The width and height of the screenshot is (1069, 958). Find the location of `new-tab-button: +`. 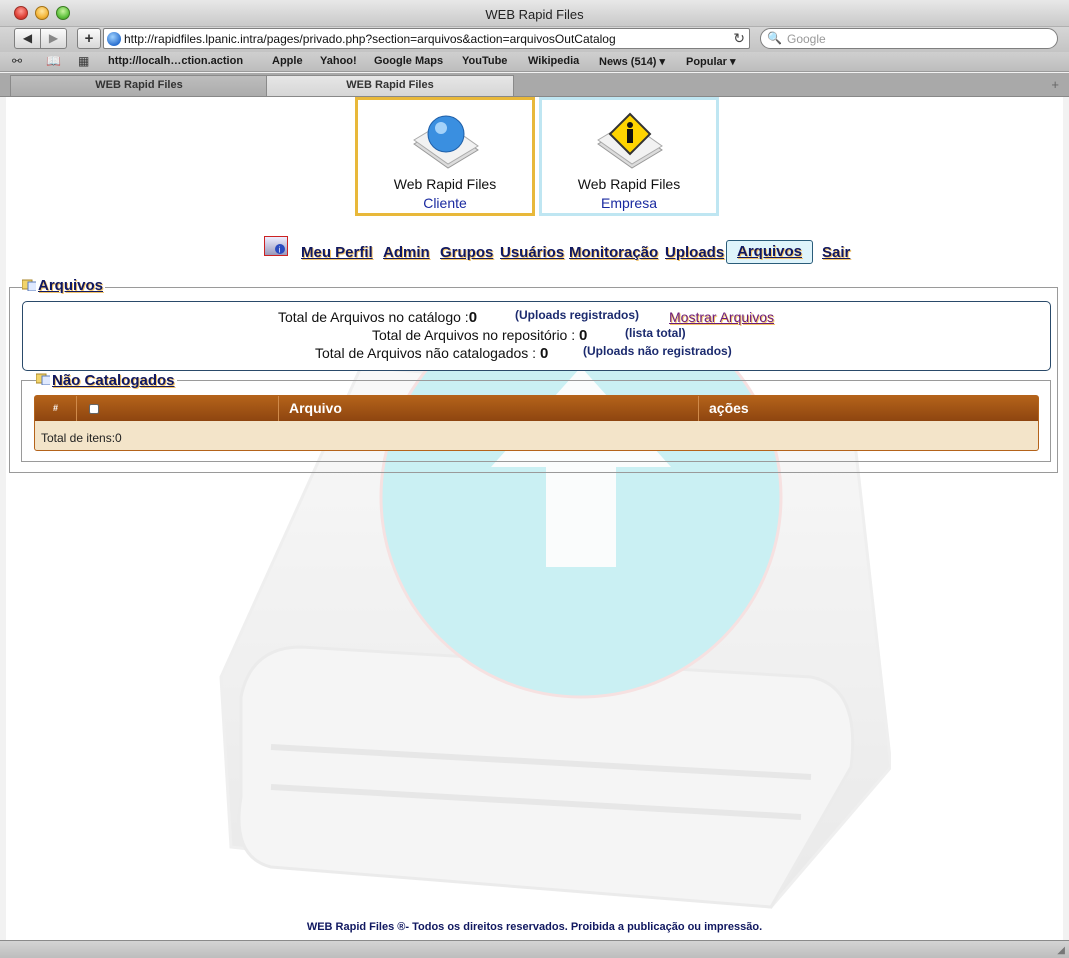

new-tab-button: + is located at coordinates (1055, 84).